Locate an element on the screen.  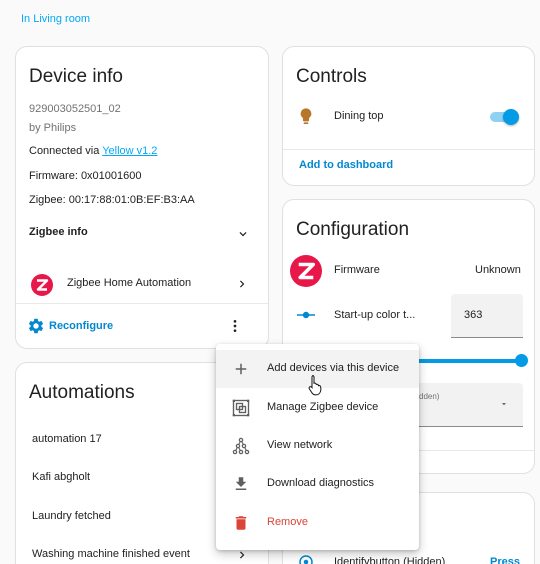
reconfigure-label: Reconfigure is located at coordinates (81, 326).